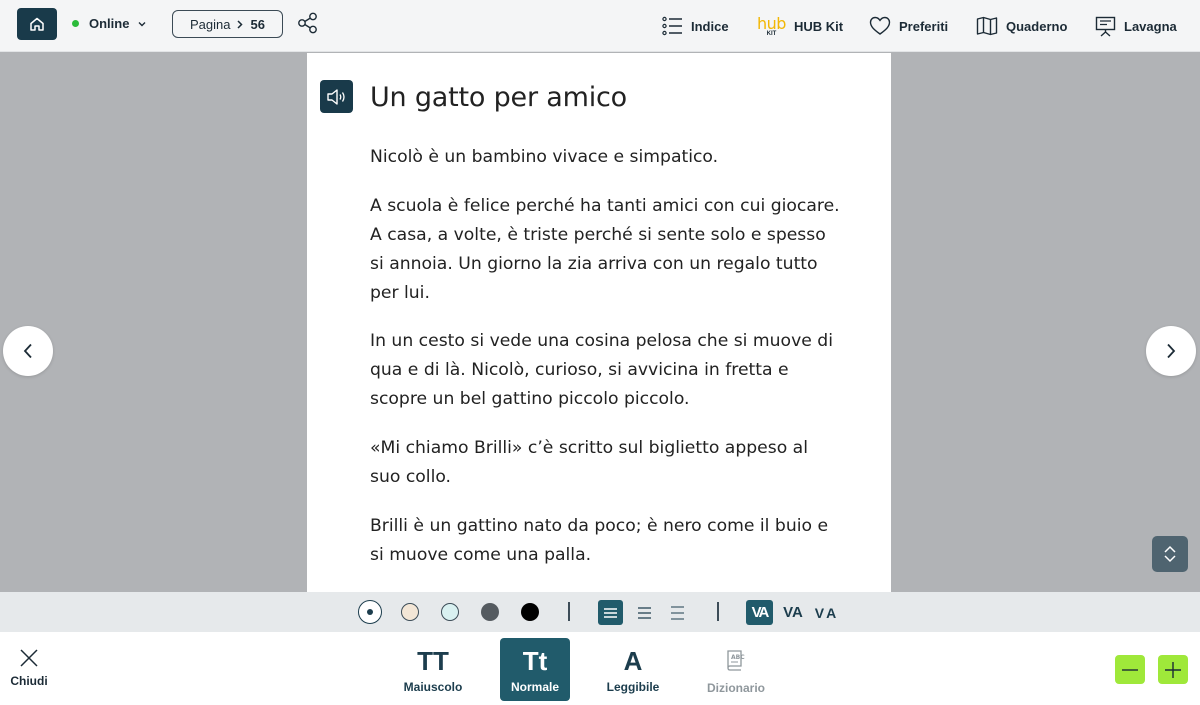  I want to click on lines-wide-icon, so click(677, 612).